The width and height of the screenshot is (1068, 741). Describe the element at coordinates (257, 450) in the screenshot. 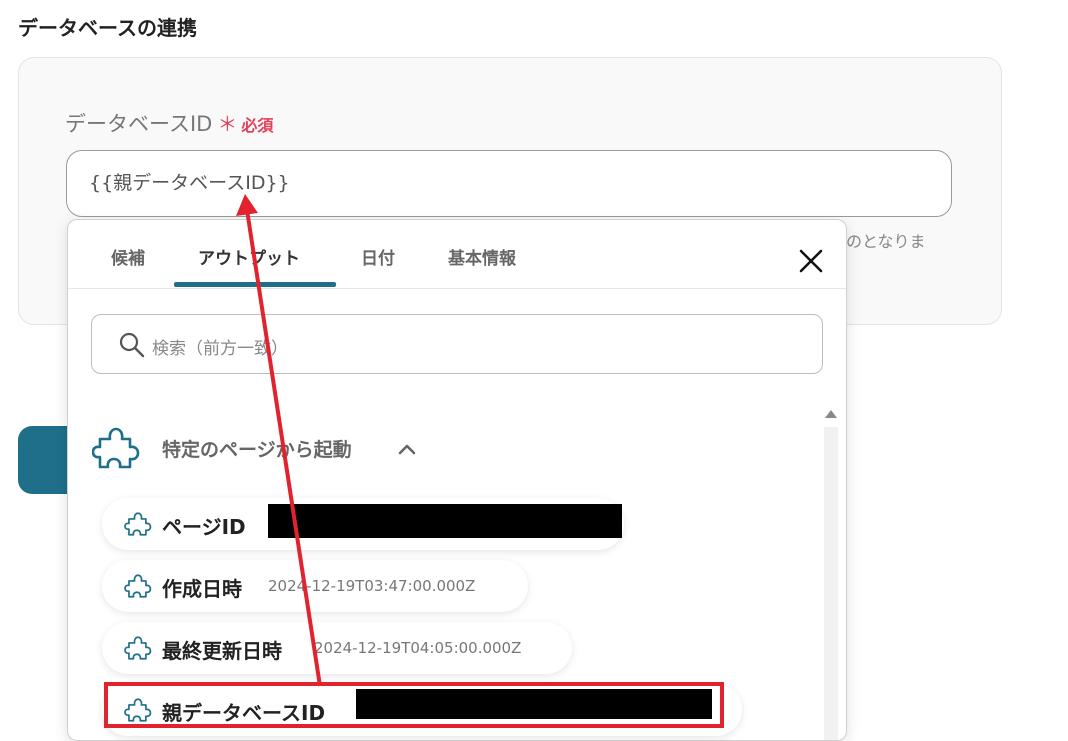

I see `group-label: 特定のページから起動` at that location.